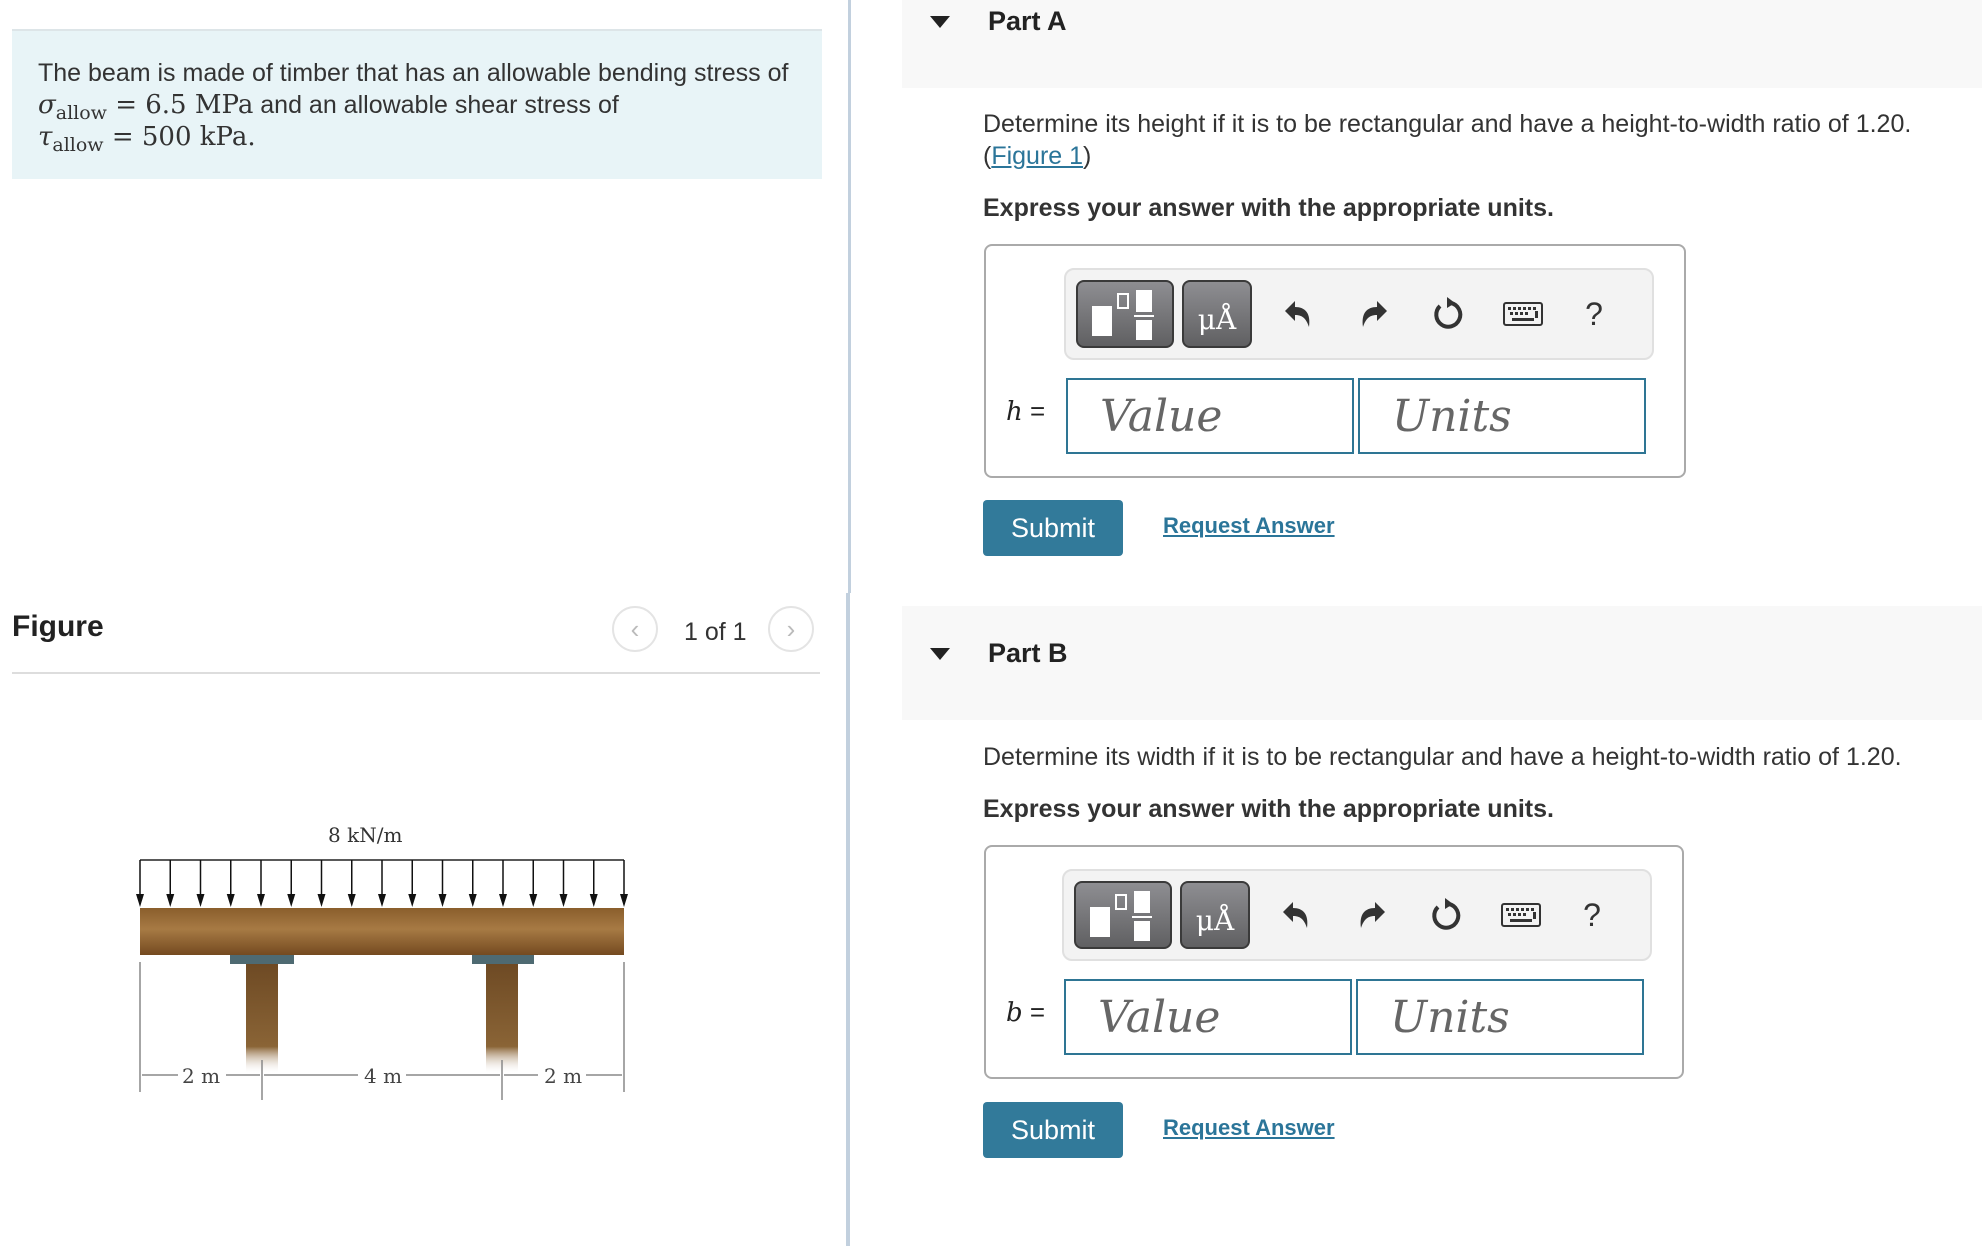  Describe the element at coordinates (503, 959) in the screenshot. I see `right-bearing-plate` at that location.